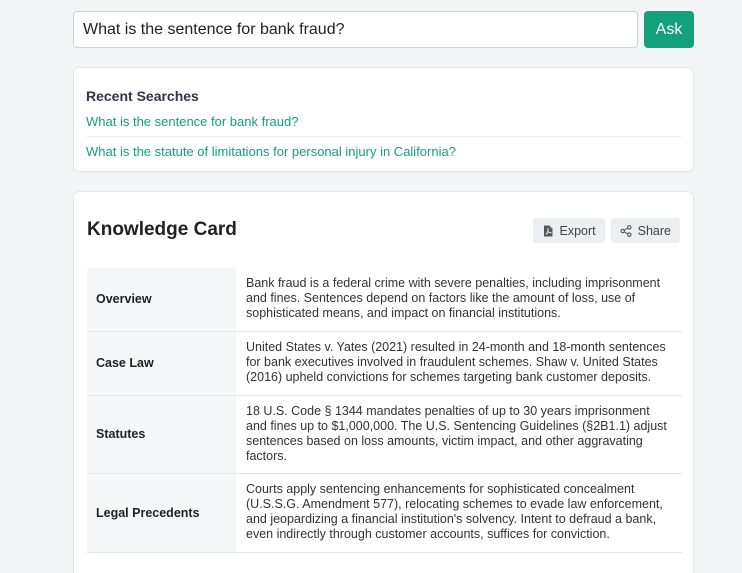  Describe the element at coordinates (383, 125) in the screenshot. I see `recent-search-item: What is the sentence for bank fraud?` at that location.